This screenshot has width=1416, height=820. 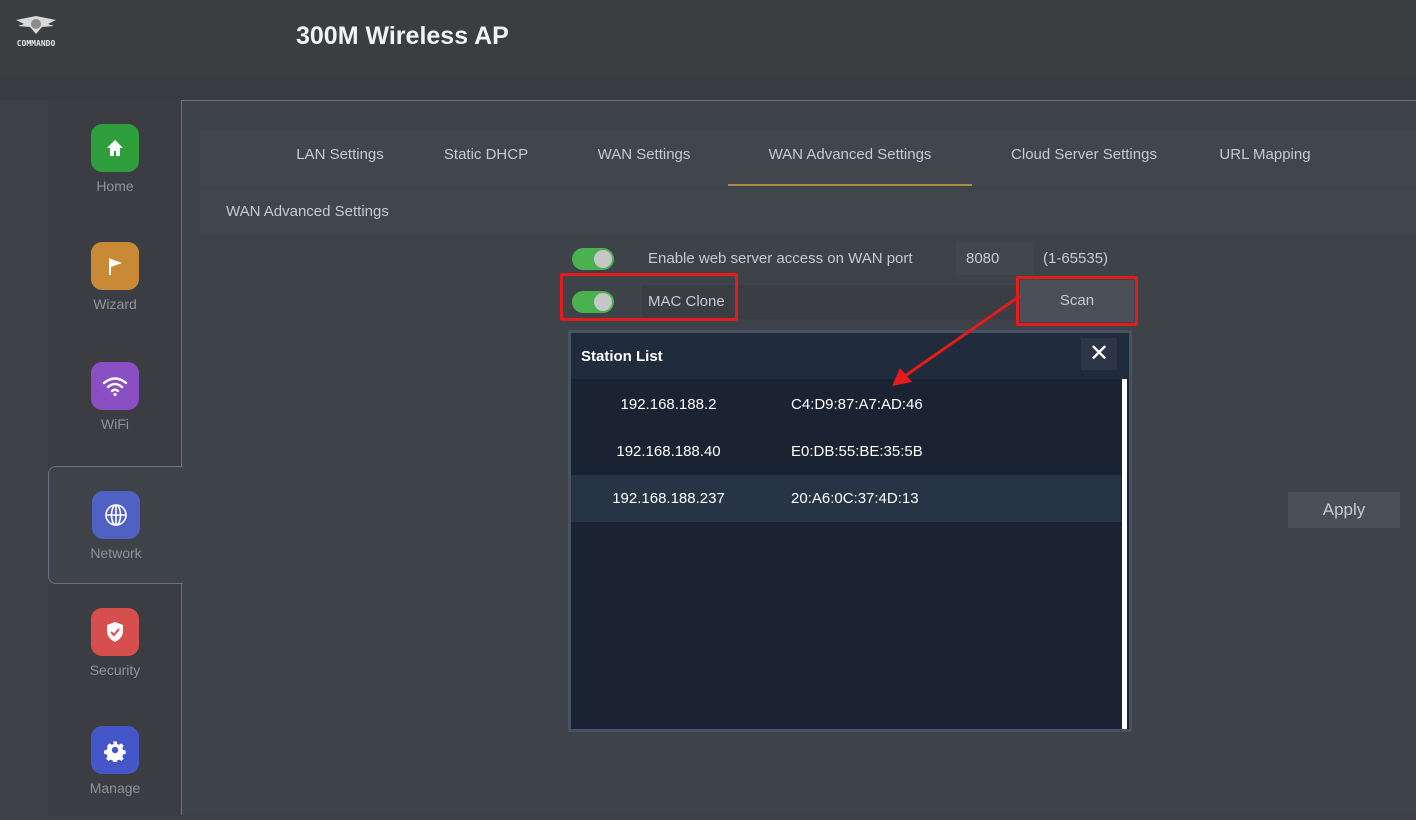 What do you see at coordinates (116, 515) in the screenshot?
I see `globe-icon` at bounding box center [116, 515].